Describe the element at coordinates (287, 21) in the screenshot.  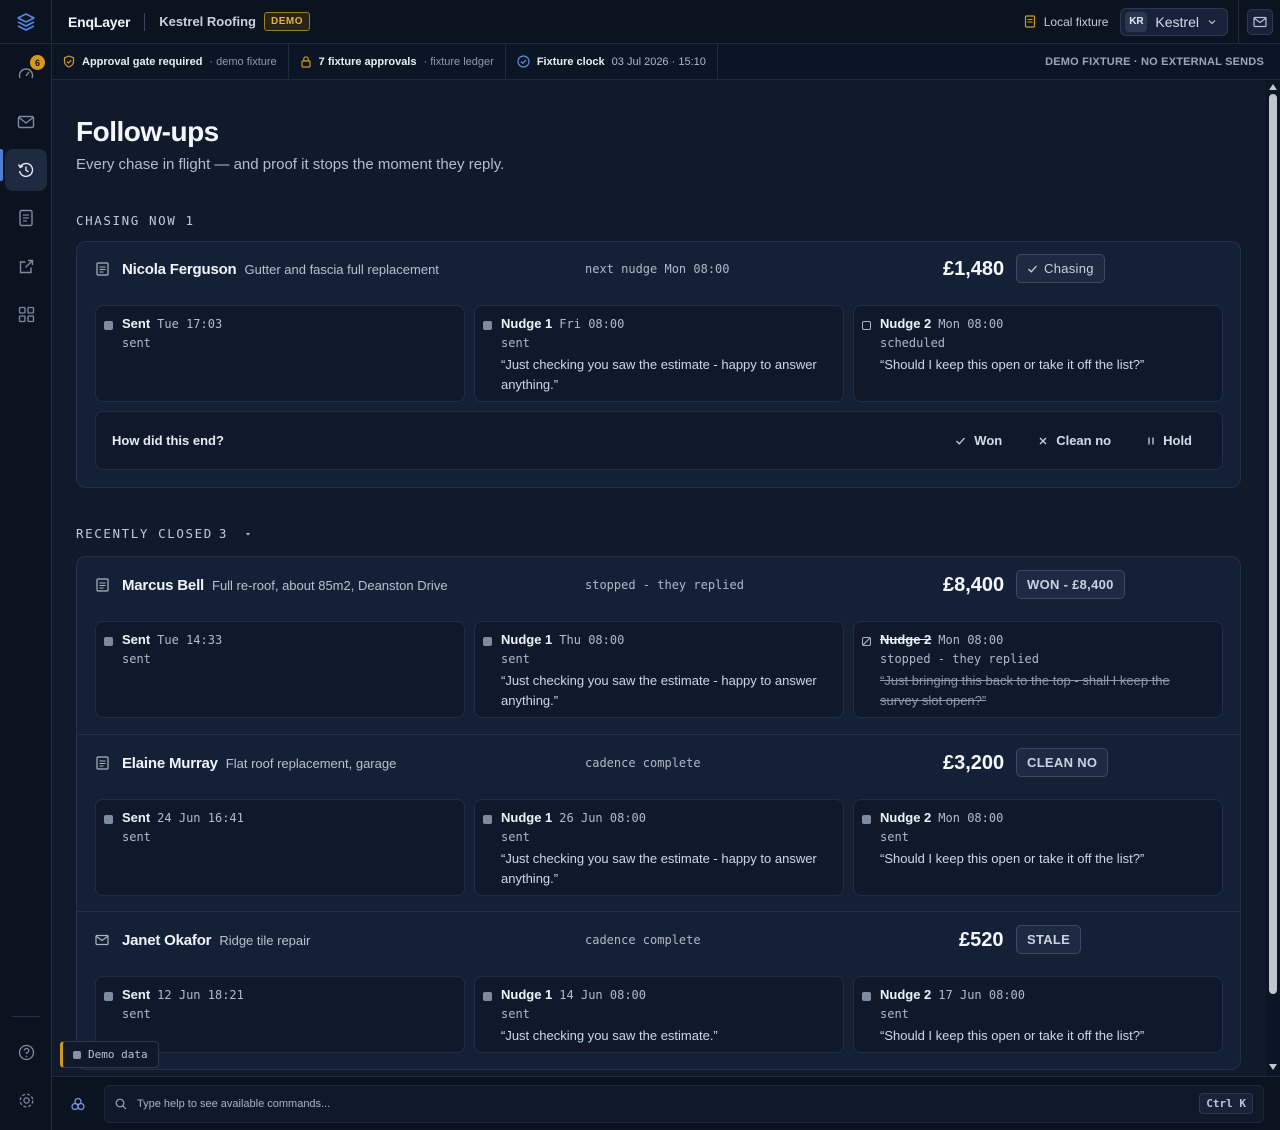
I see `demo-badge: DEMO` at that location.